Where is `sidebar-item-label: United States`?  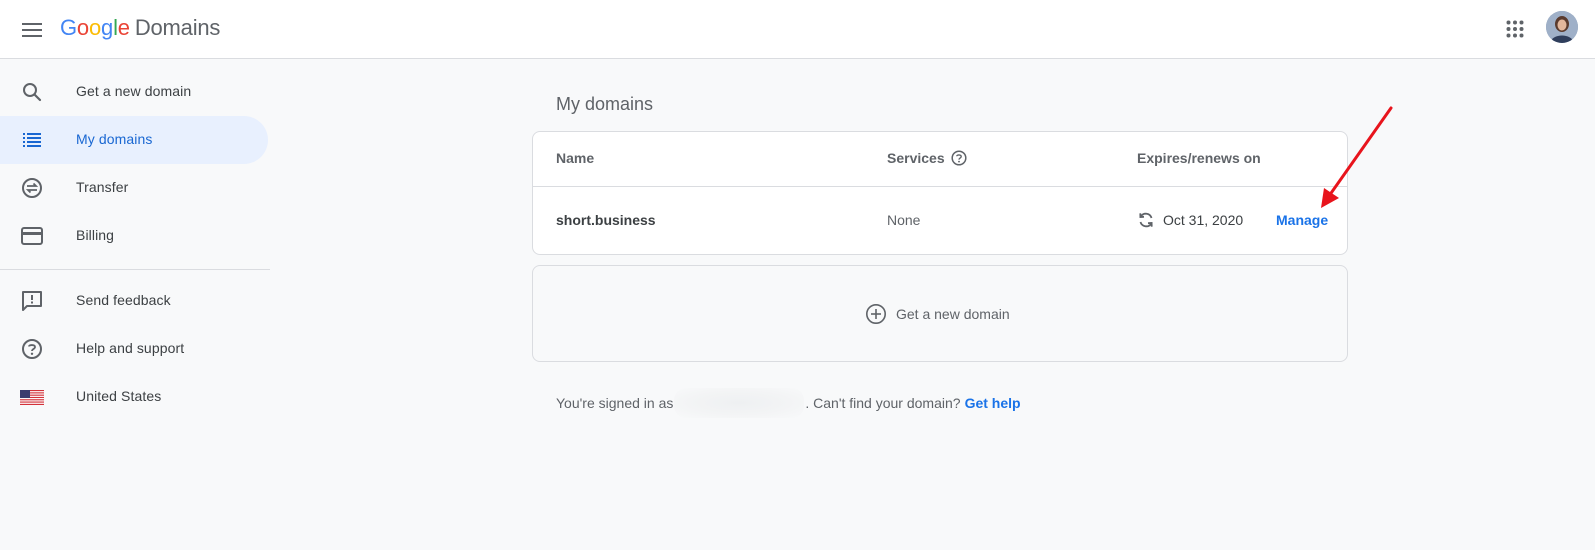 sidebar-item-label: United States is located at coordinates (119, 396).